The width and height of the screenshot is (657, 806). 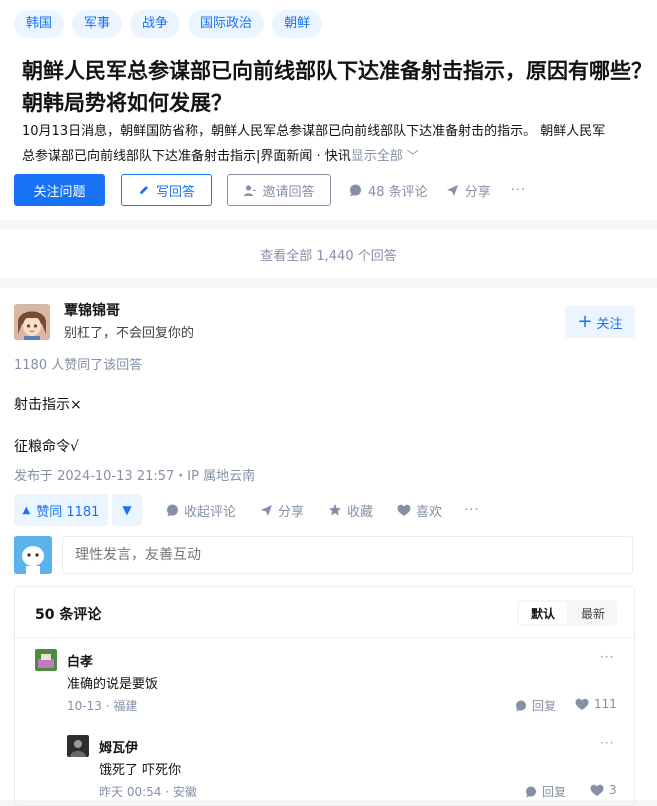 I want to click on user-plus-icon, so click(x=250, y=190).